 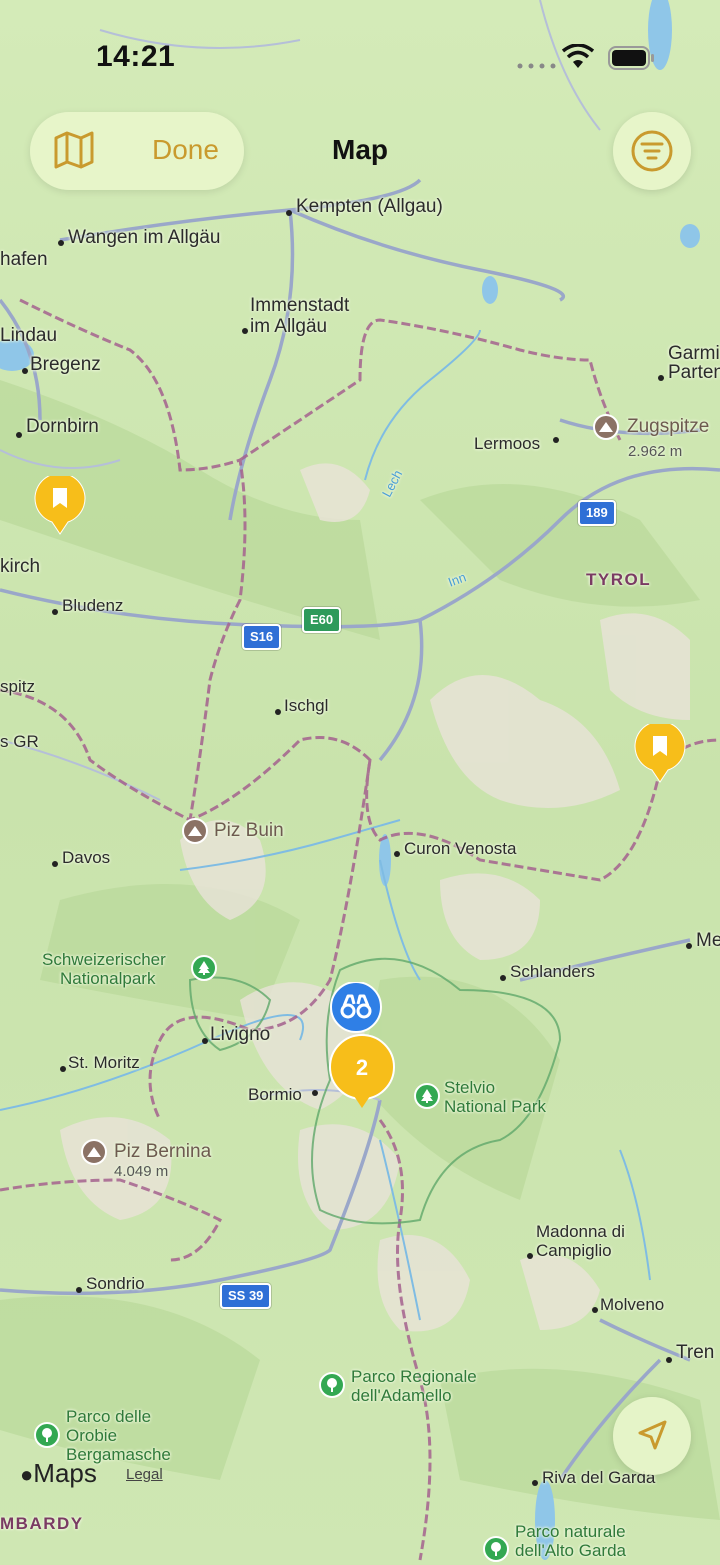 I want to click on road-shield: E60, so click(x=322, y=620).